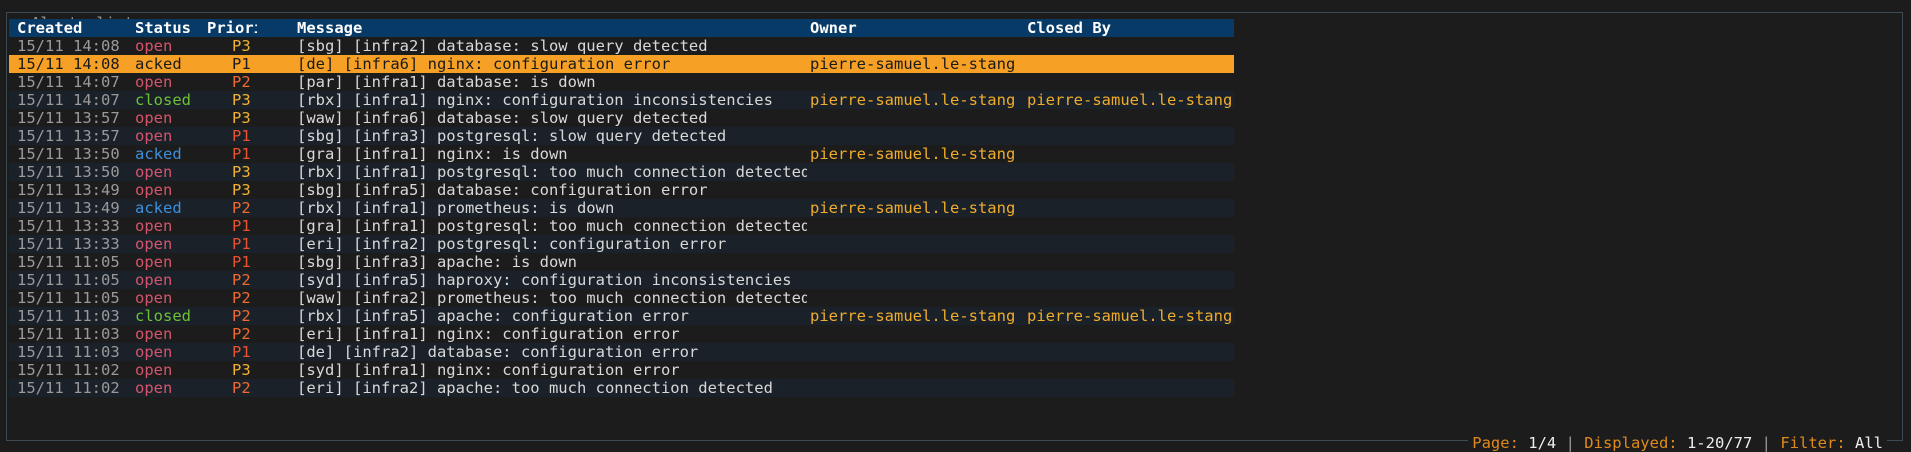  I want to click on header-created: Created, so click(74, 28).